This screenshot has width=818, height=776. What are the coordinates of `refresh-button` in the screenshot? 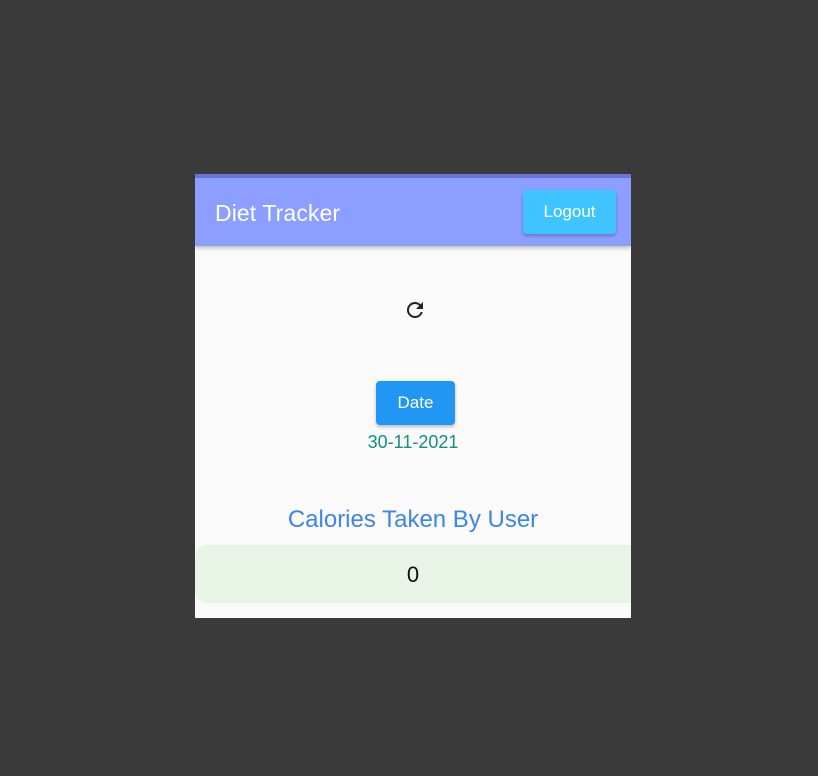 It's located at (415, 310).